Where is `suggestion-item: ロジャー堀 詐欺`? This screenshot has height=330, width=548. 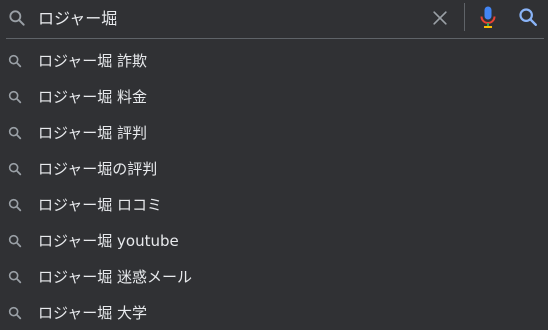
suggestion-item: ロジャー堀 詐欺 is located at coordinates (274, 62).